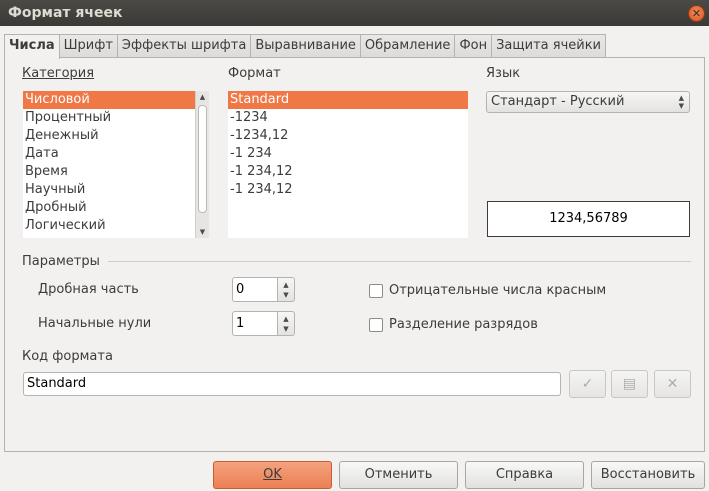  Describe the element at coordinates (116, 154) in the screenshot. I see `list-item: Дата` at that location.